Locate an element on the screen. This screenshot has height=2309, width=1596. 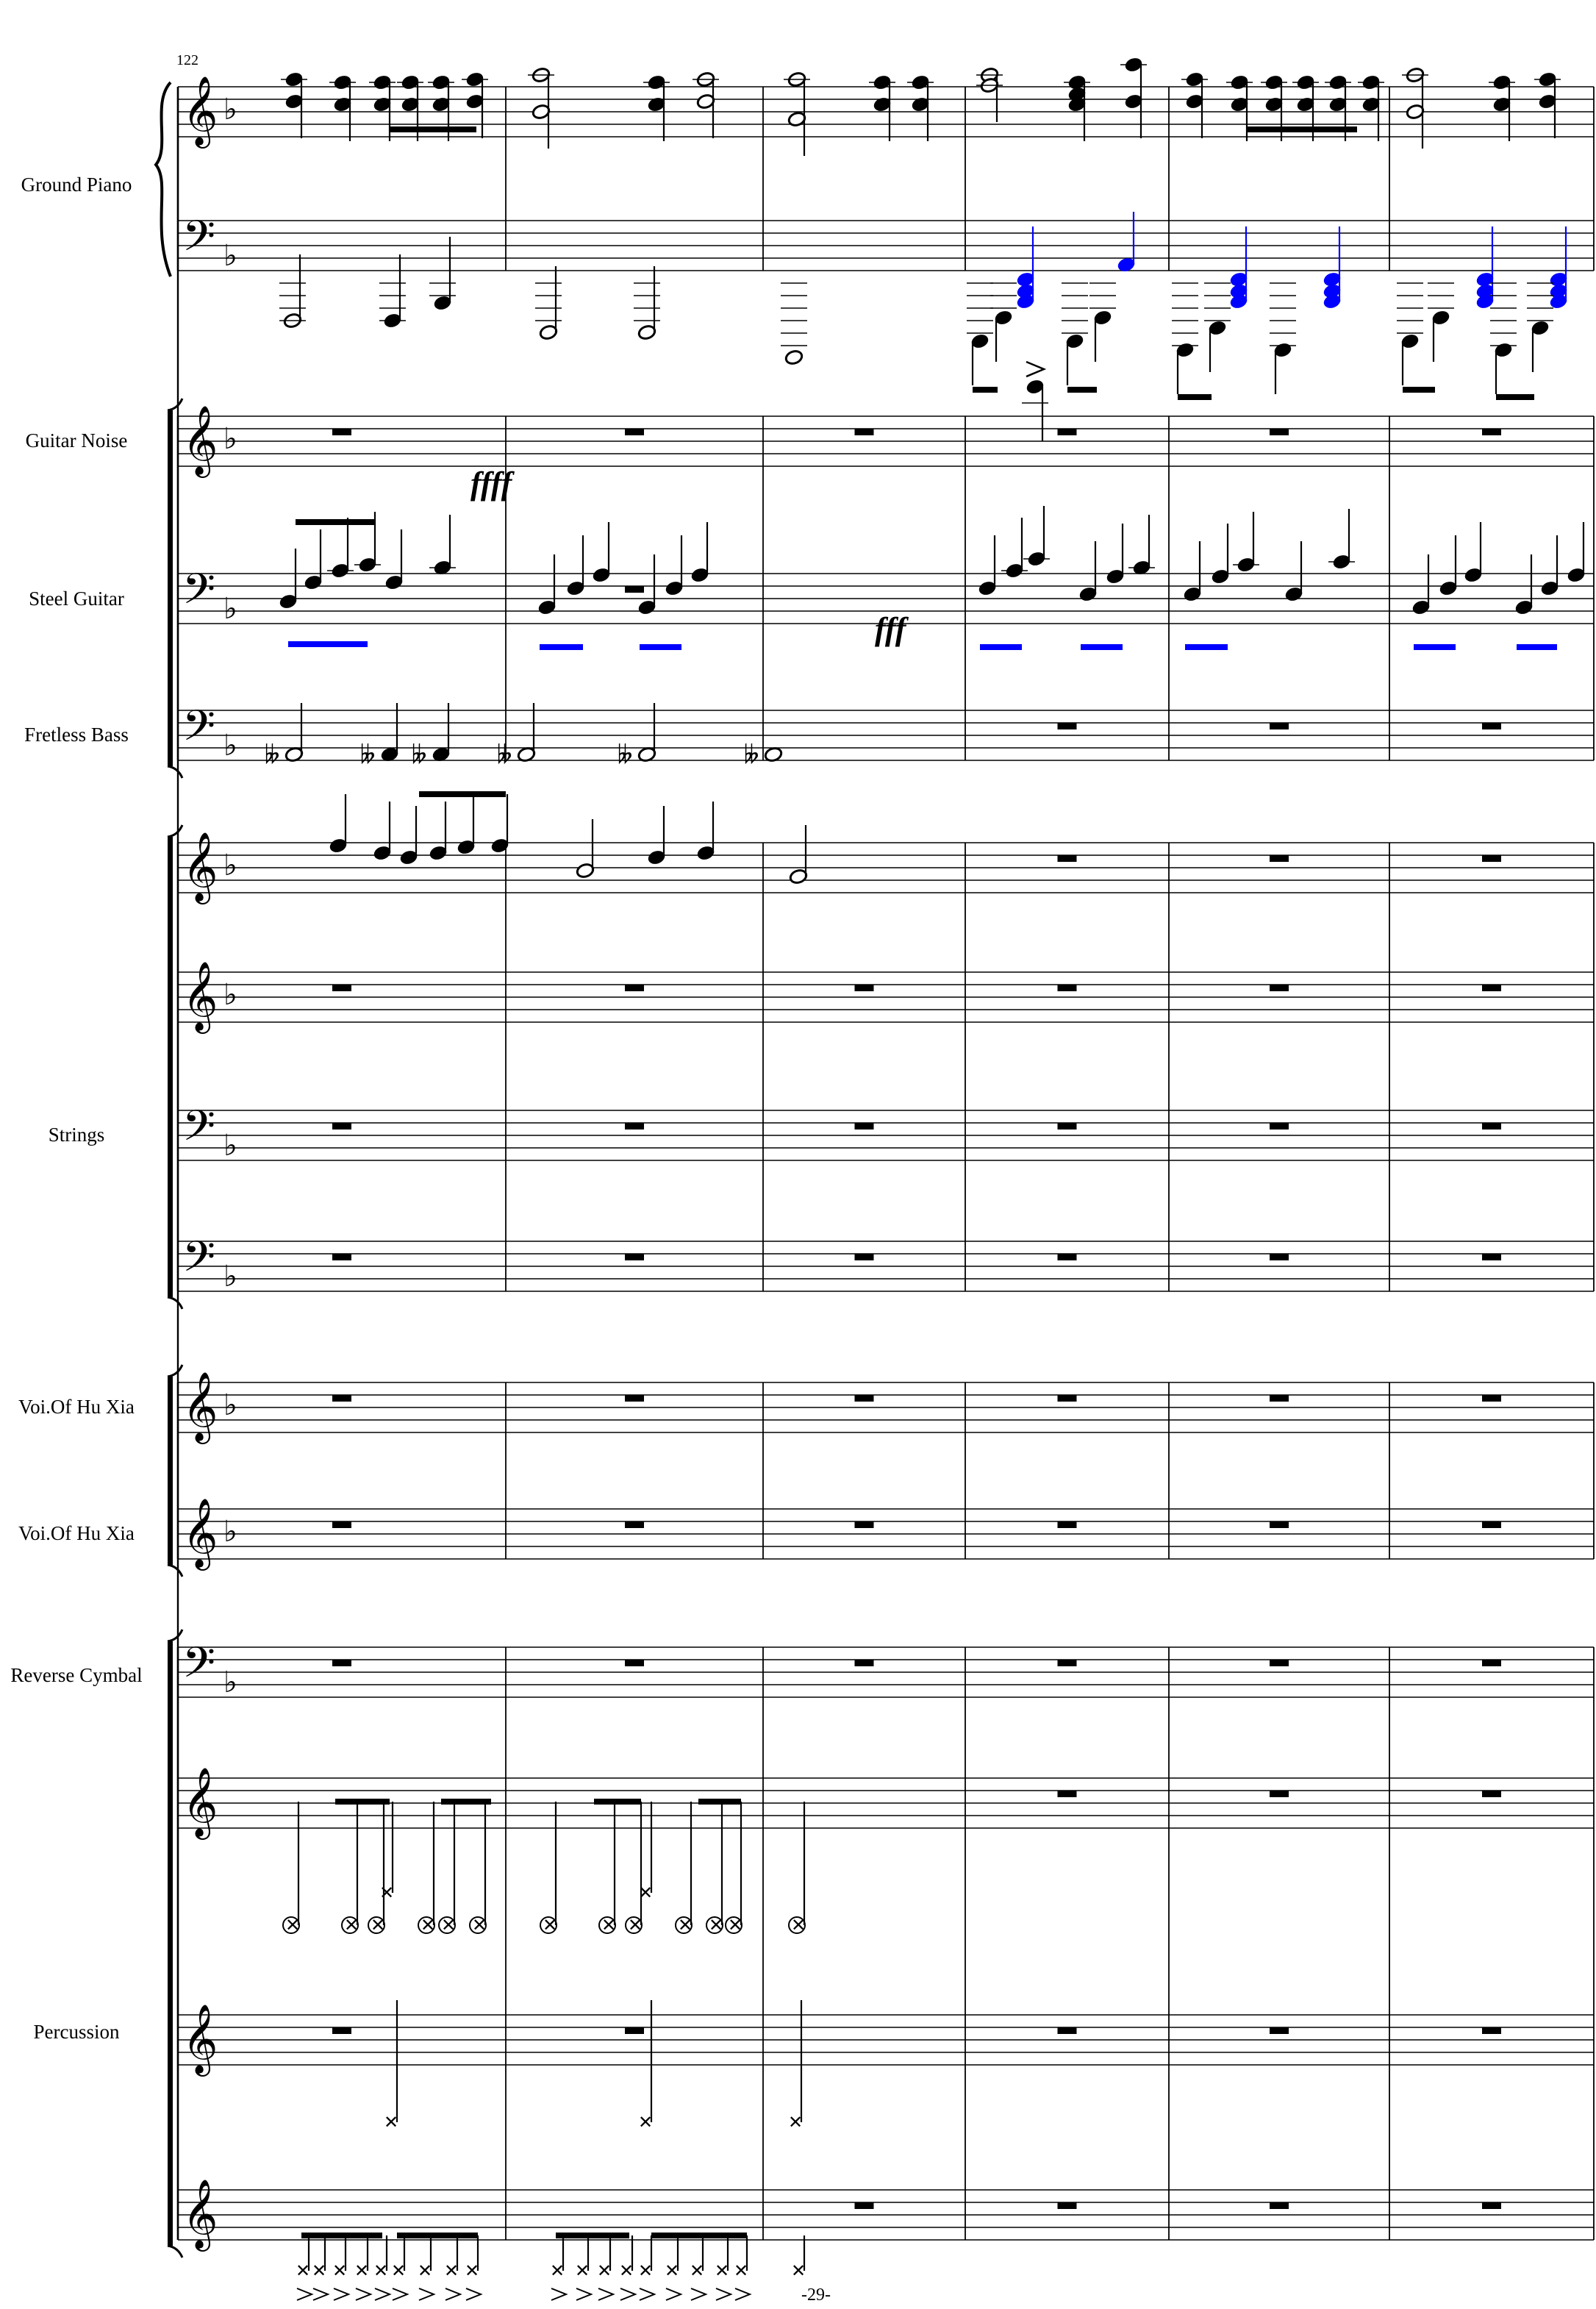
dynamic-fff: fff is located at coordinates (892, 629).